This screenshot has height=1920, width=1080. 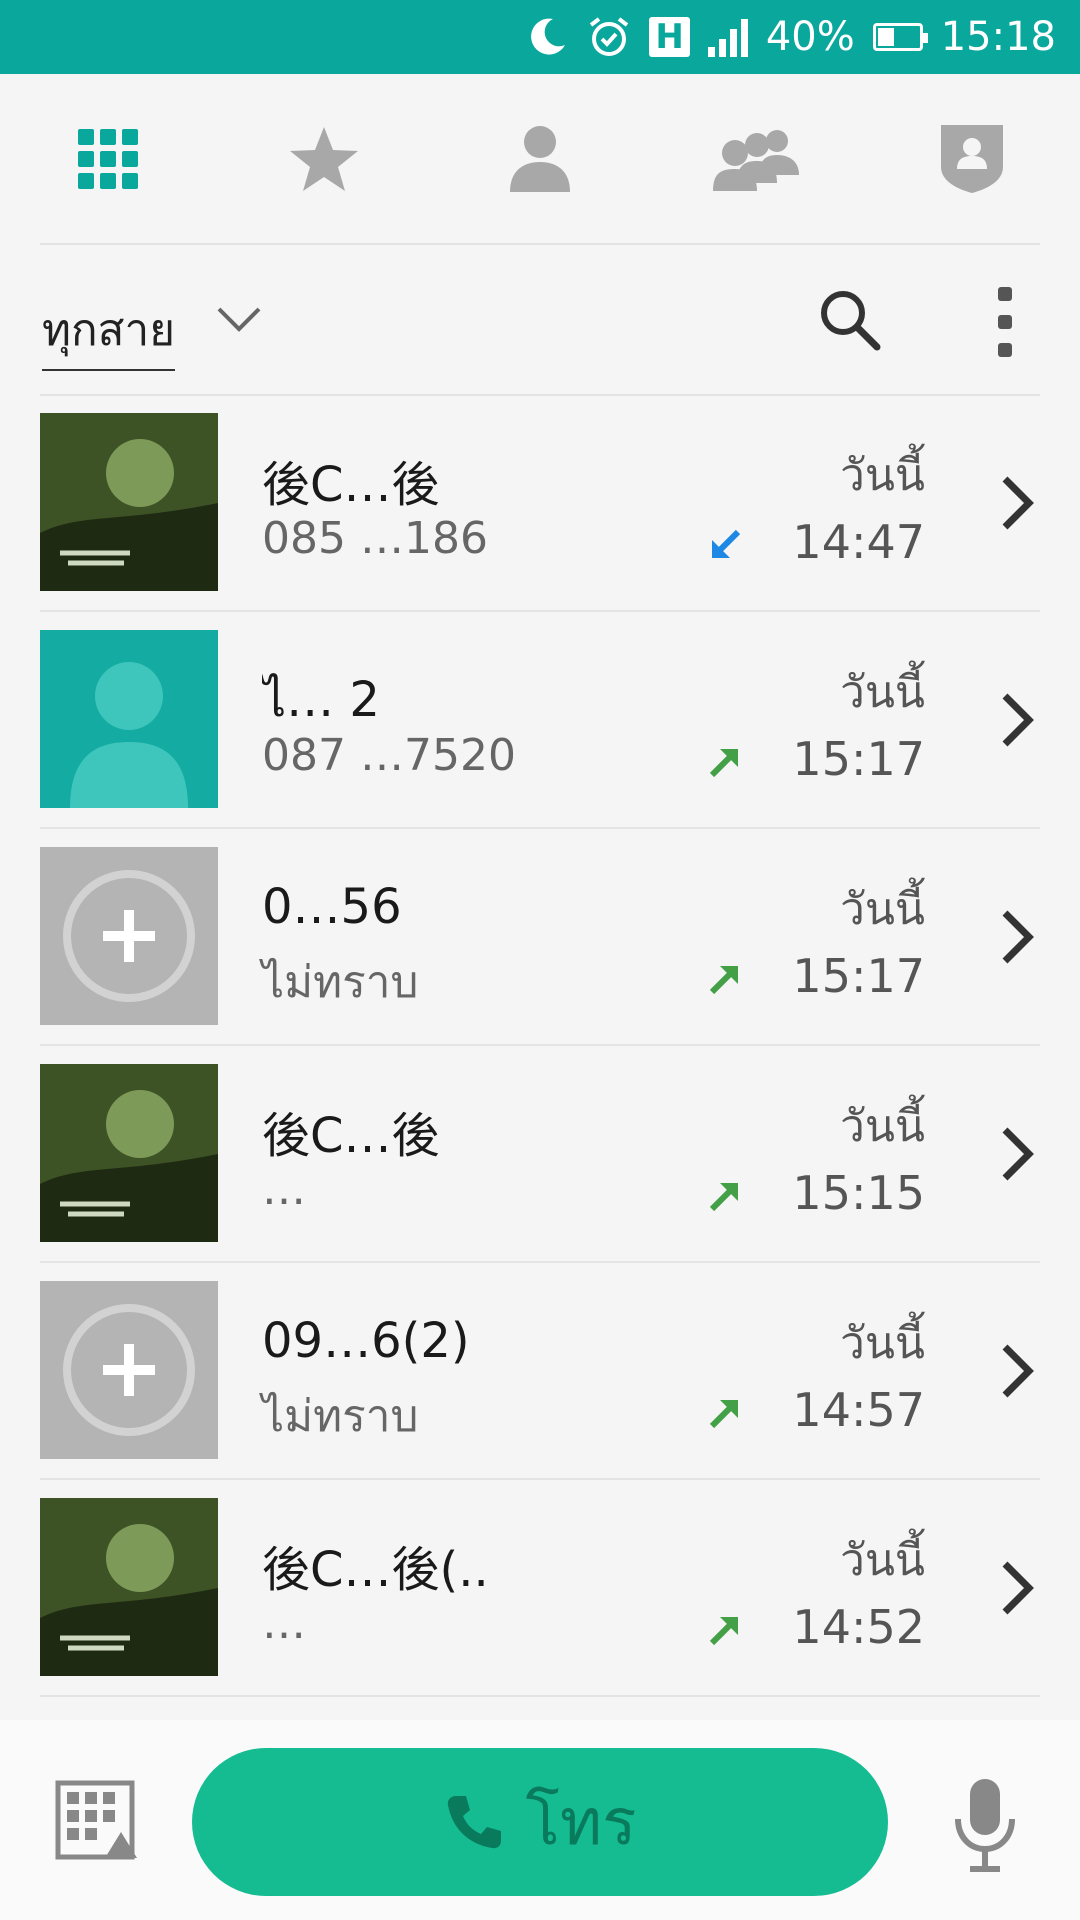 I want to click on status-bar: H 40% 15:18, so click(x=540, y=37).